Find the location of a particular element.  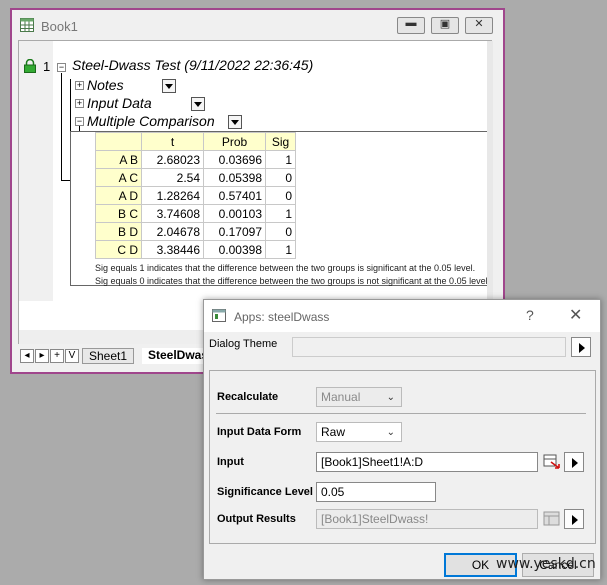

dialog-title: Apps: steelDwass is located at coordinates (282, 317).